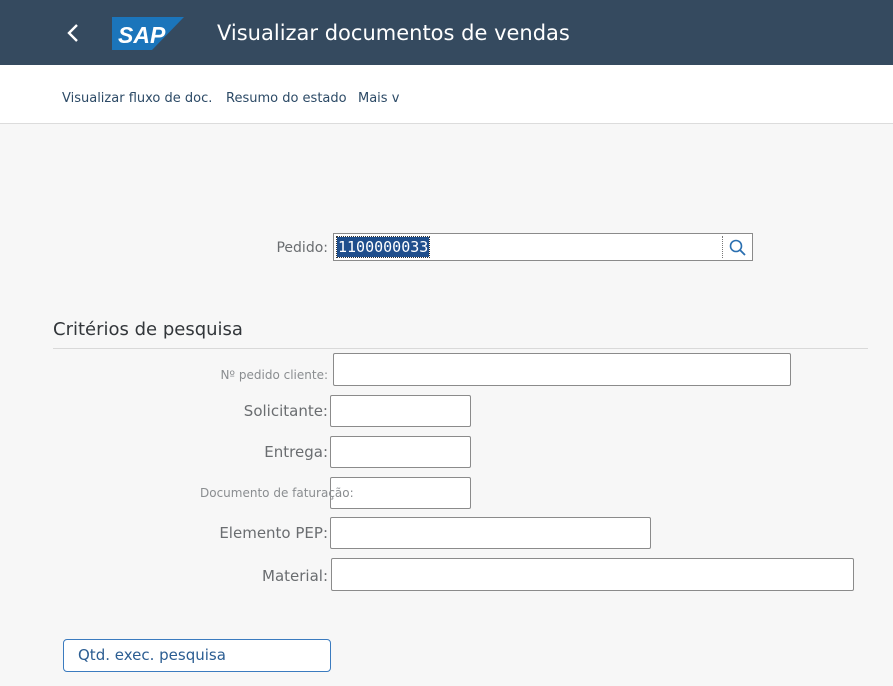  Describe the element at coordinates (400, 452) in the screenshot. I see `delivery-input` at that location.